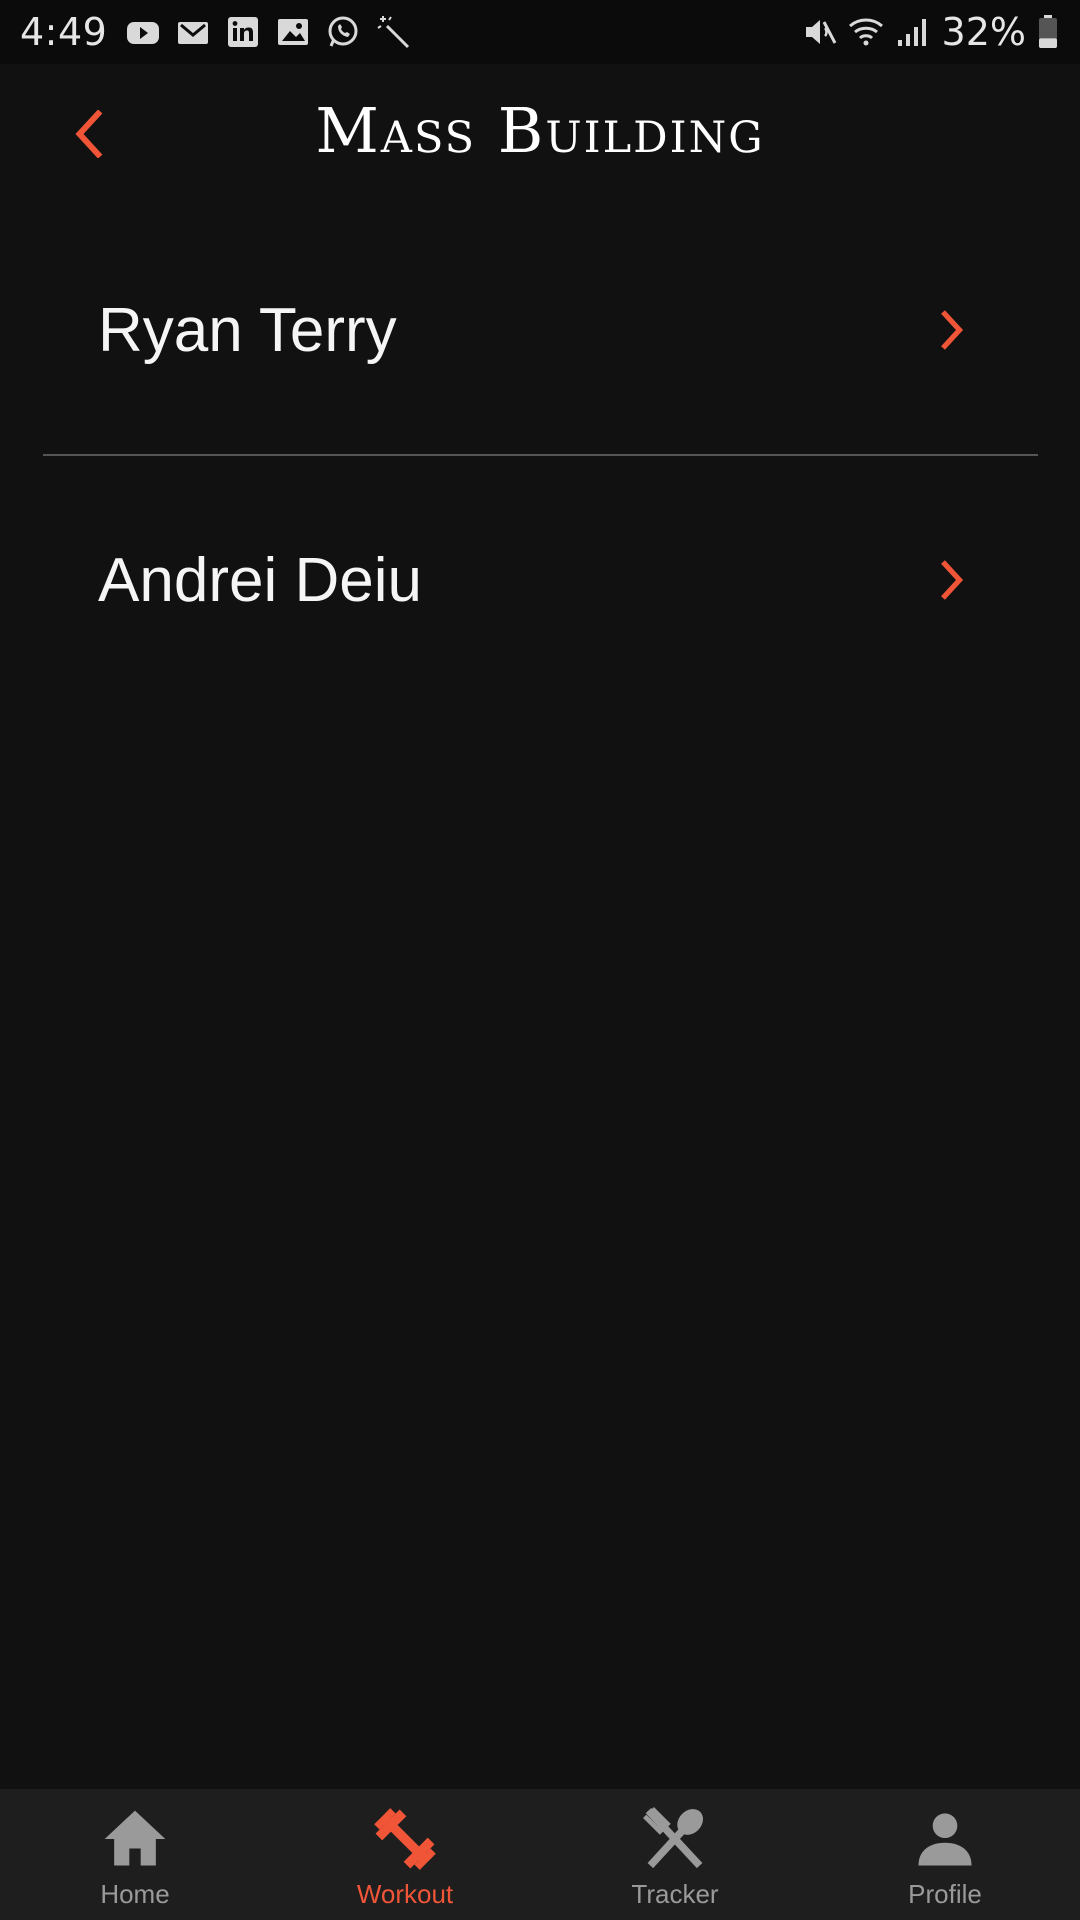 The height and width of the screenshot is (1920, 1080). What do you see at coordinates (405, 1839) in the screenshot?
I see `dumbbell-icon` at bounding box center [405, 1839].